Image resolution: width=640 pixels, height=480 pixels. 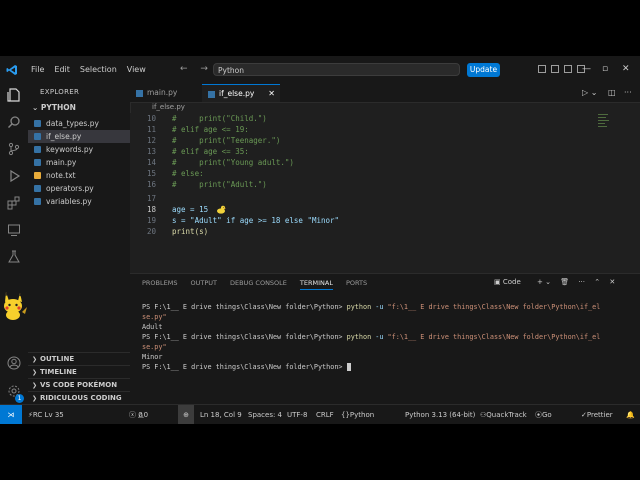 I want to click on tab-output: OUTPUT, so click(x=203, y=284).